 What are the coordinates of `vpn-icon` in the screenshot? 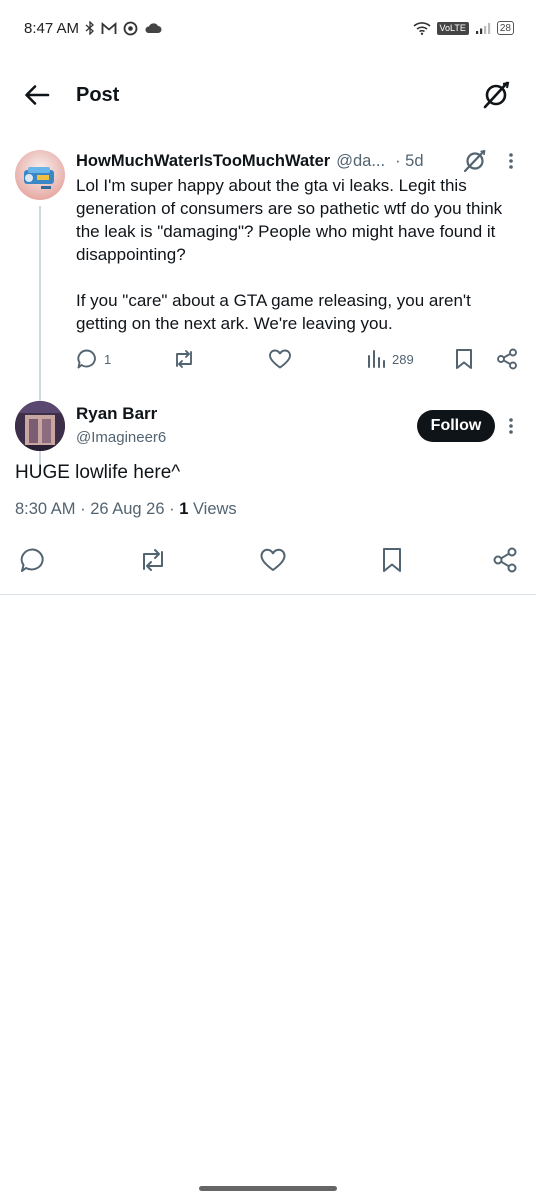 It's located at (130, 28).